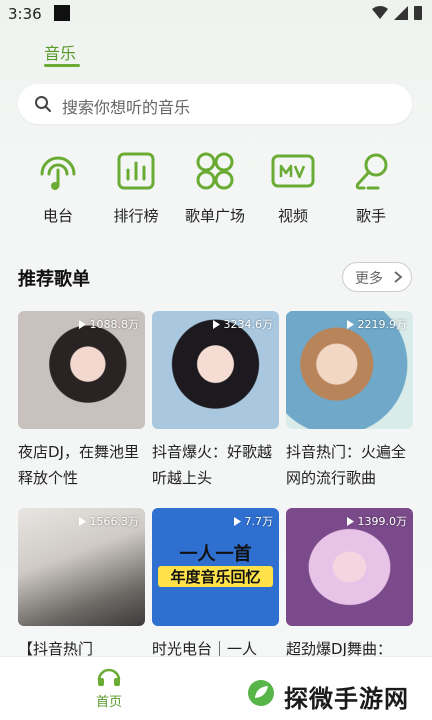 This screenshot has height=720, width=432. What do you see at coordinates (261, 693) in the screenshot?
I see `leaf-logo-icon` at bounding box center [261, 693].